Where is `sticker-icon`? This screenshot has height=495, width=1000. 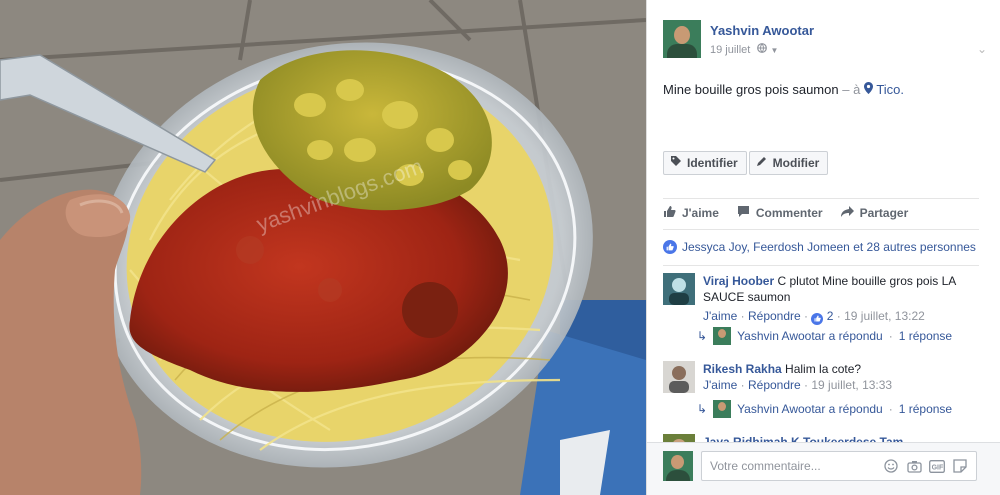
sticker-icon is located at coordinates (960, 466).